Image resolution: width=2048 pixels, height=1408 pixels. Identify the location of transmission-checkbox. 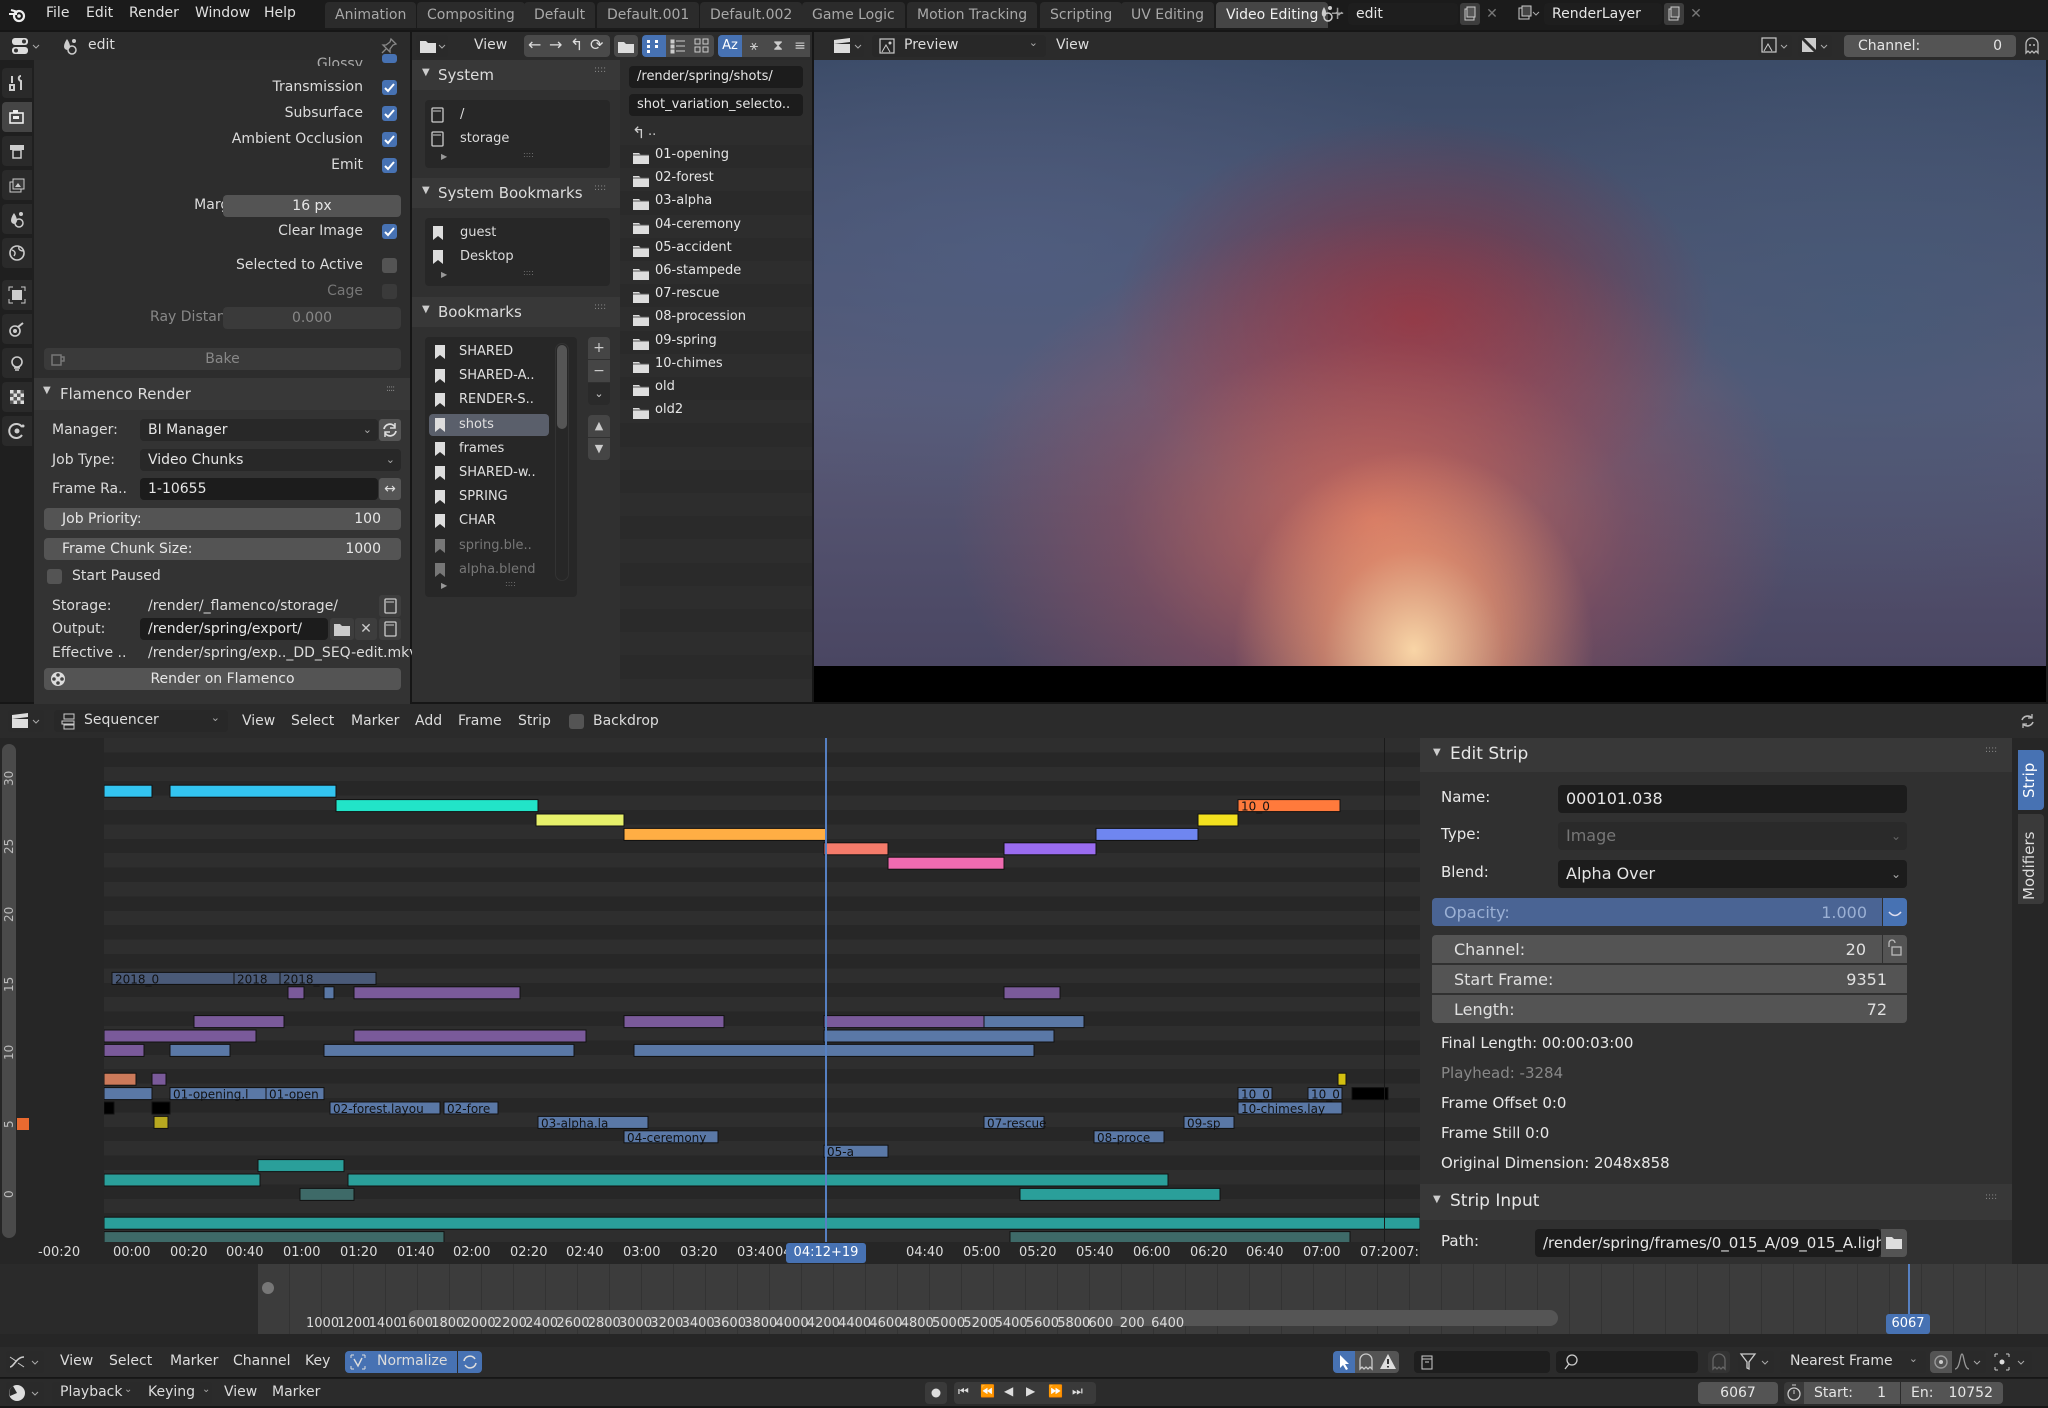
(389, 87).